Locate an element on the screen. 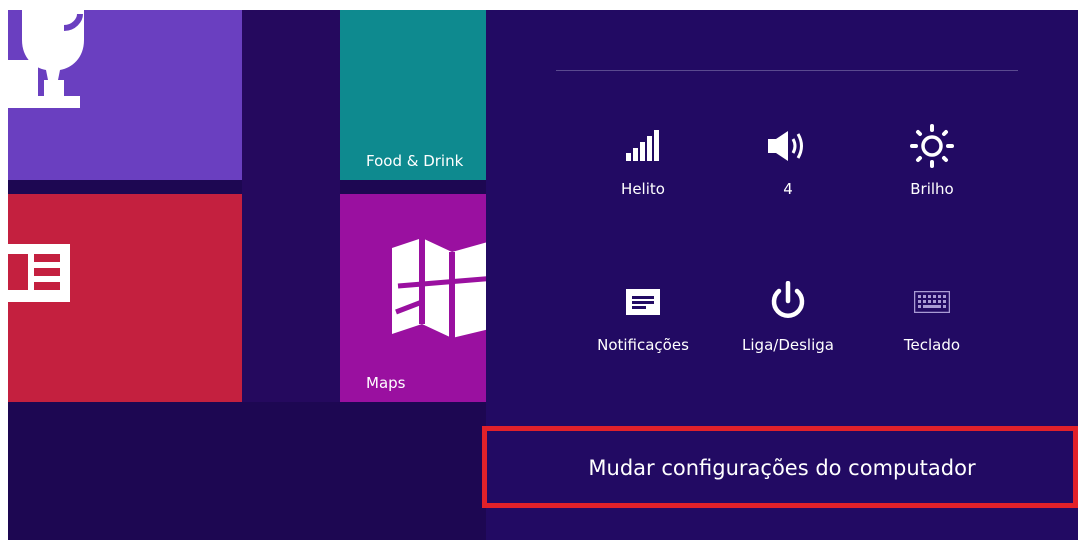 The height and width of the screenshot is (556, 1078). quick-setting-volume: 4 is located at coordinates (788, 160).